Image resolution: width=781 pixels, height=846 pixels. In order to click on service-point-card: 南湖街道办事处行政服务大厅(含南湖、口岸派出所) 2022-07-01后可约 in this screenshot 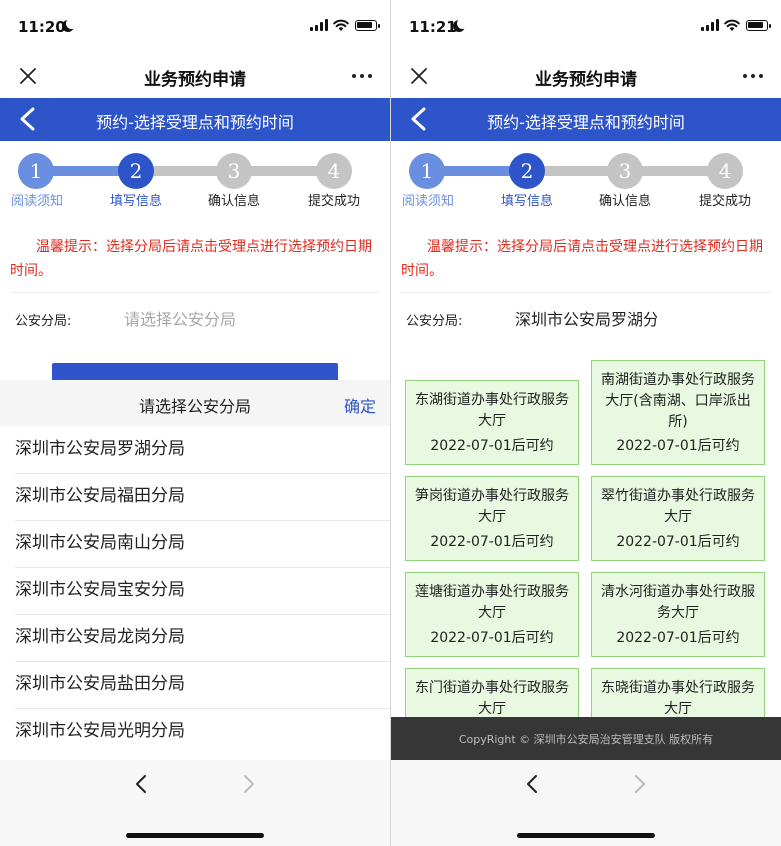, I will do `click(678, 412)`.